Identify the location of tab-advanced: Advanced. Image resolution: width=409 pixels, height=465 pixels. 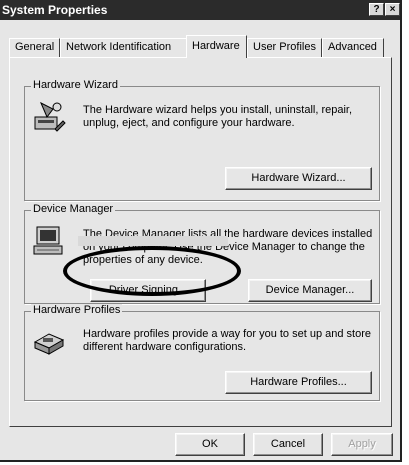
(353, 47).